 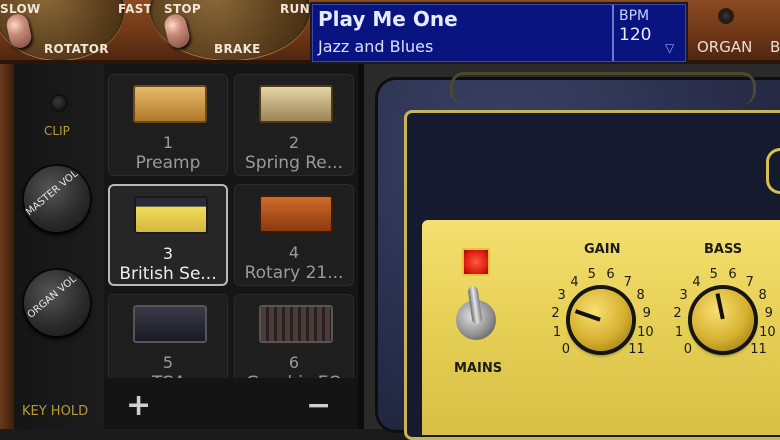 What do you see at coordinates (499, 33) in the screenshot?
I see `song-display: Play Me One Jazz and Blues BPM 120 ▽` at bounding box center [499, 33].